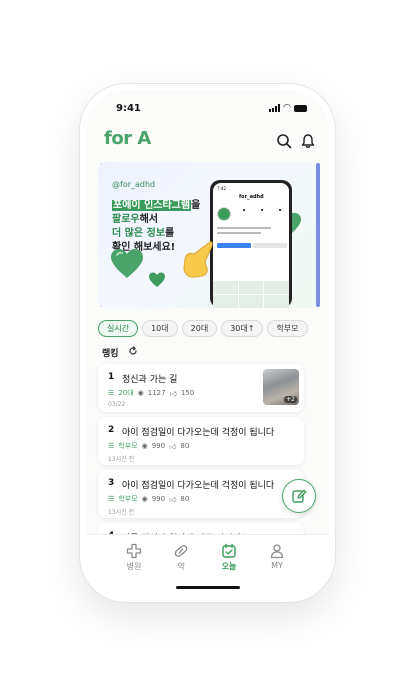 Image resolution: width=414 pixels, height=691 pixels. What do you see at coordinates (111, 430) in the screenshot?
I see `rank-number: 2` at bounding box center [111, 430].